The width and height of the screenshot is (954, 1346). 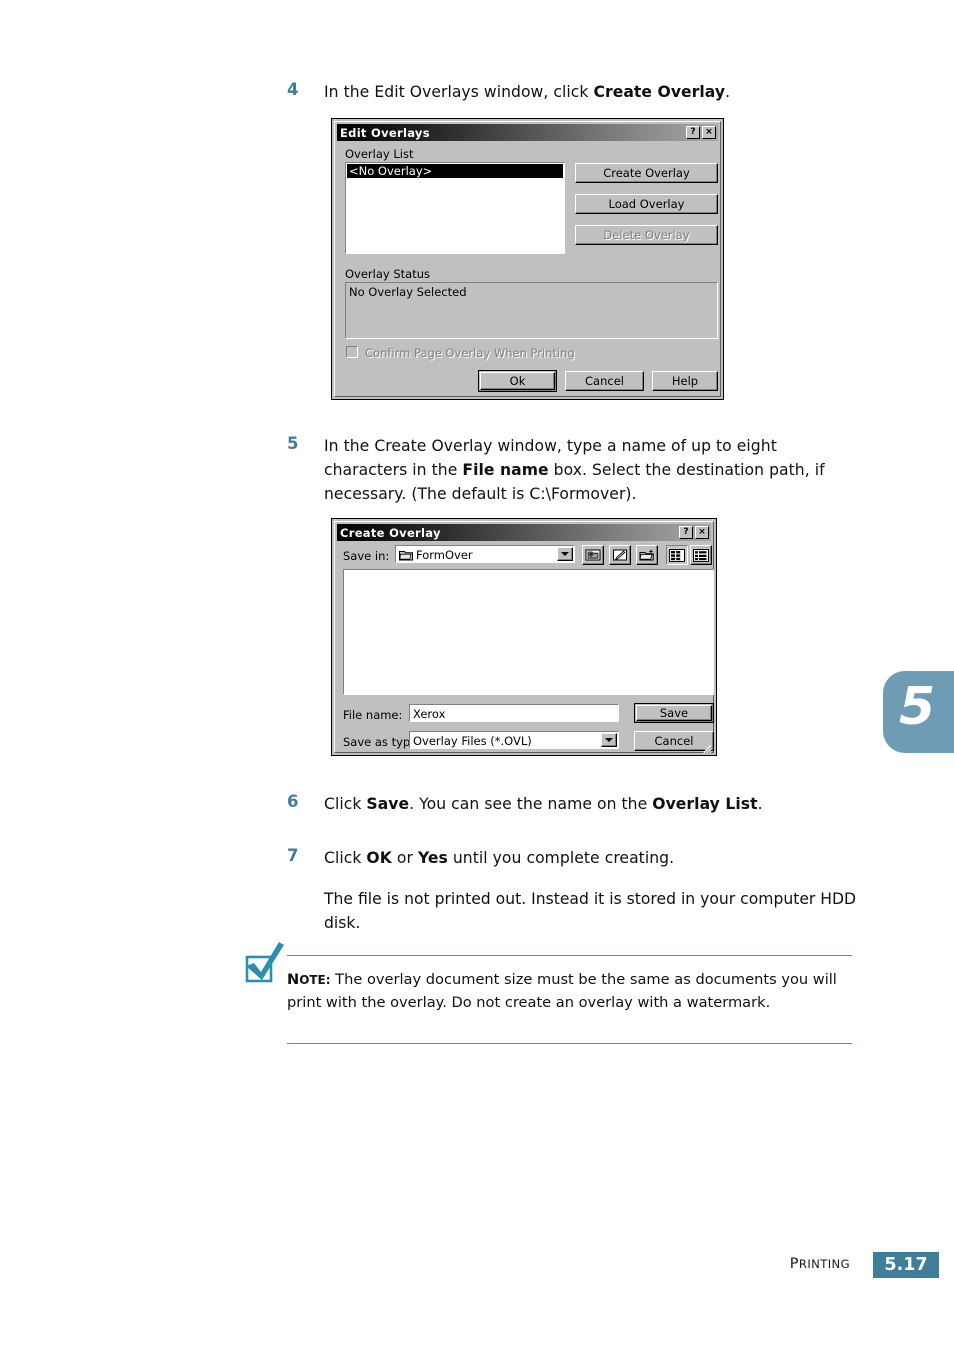 I want to click on edit-overlays-titlebar: Edit Overlays ? ×, so click(x=527, y=132).